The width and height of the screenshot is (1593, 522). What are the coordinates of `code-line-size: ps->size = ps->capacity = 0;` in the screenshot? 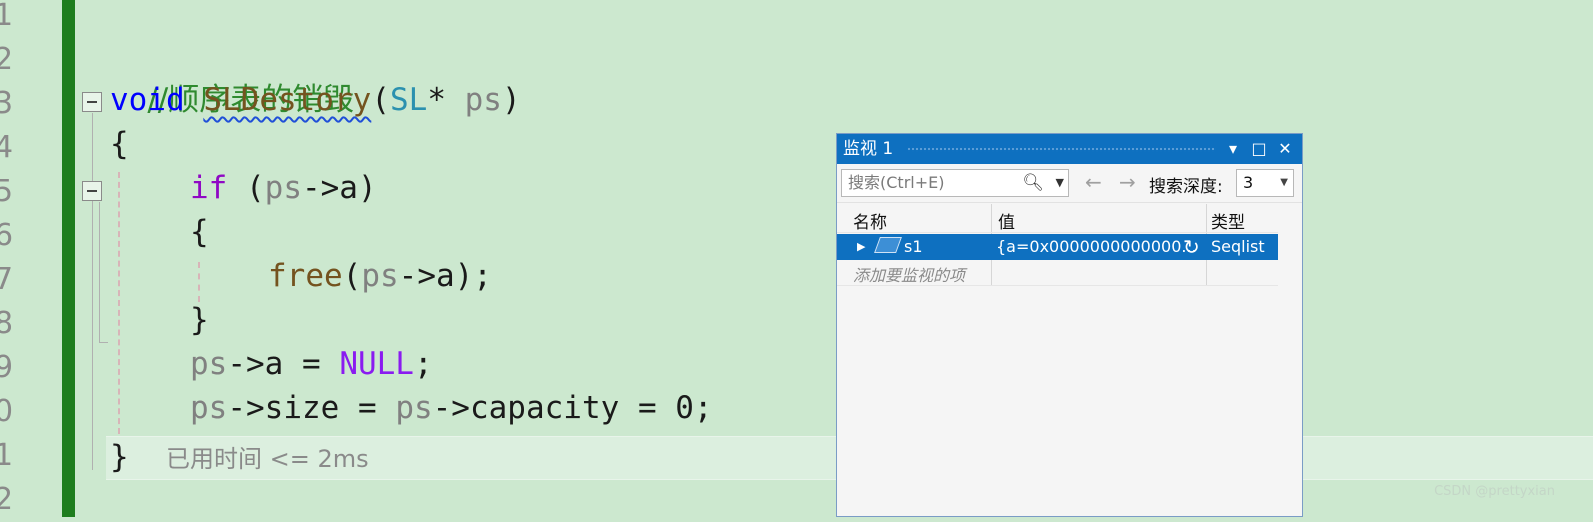 It's located at (451, 408).